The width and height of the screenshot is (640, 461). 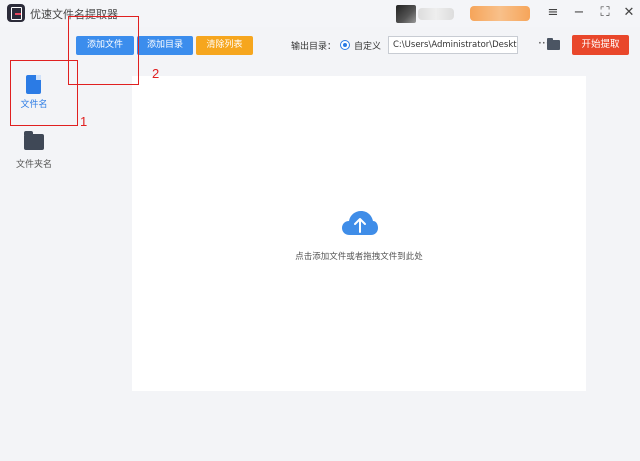 What do you see at coordinates (360, 223) in the screenshot?
I see `cloud-upload-icon` at bounding box center [360, 223].